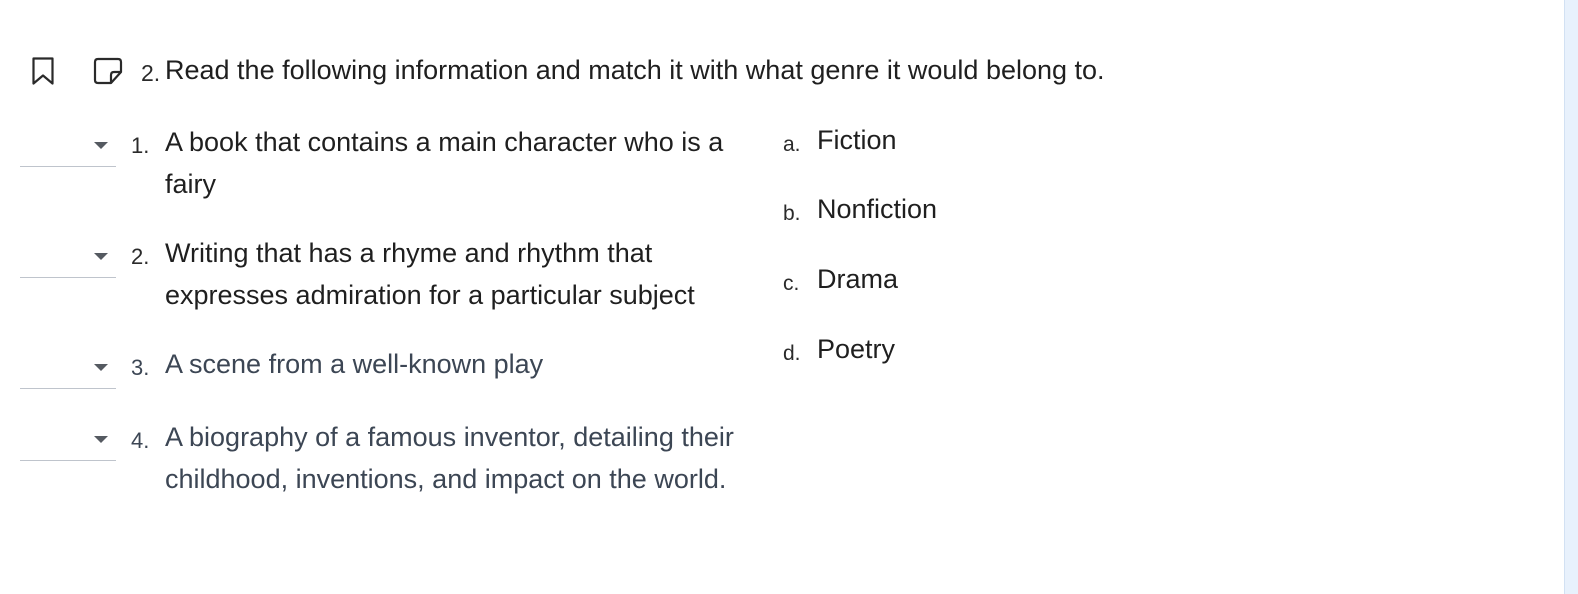 The image size is (1578, 594). What do you see at coordinates (856, 349) in the screenshot?
I see `option-text-d: Poetry` at bounding box center [856, 349].